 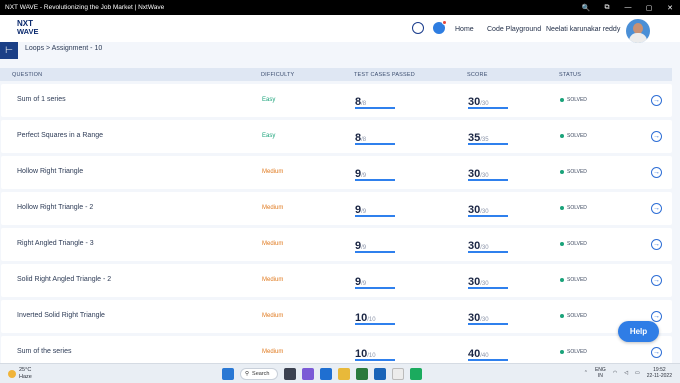 What do you see at coordinates (64, 279) in the screenshot?
I see `question-title: Solid Right Angled Triangle - 2` at bounding box center [64, 279].